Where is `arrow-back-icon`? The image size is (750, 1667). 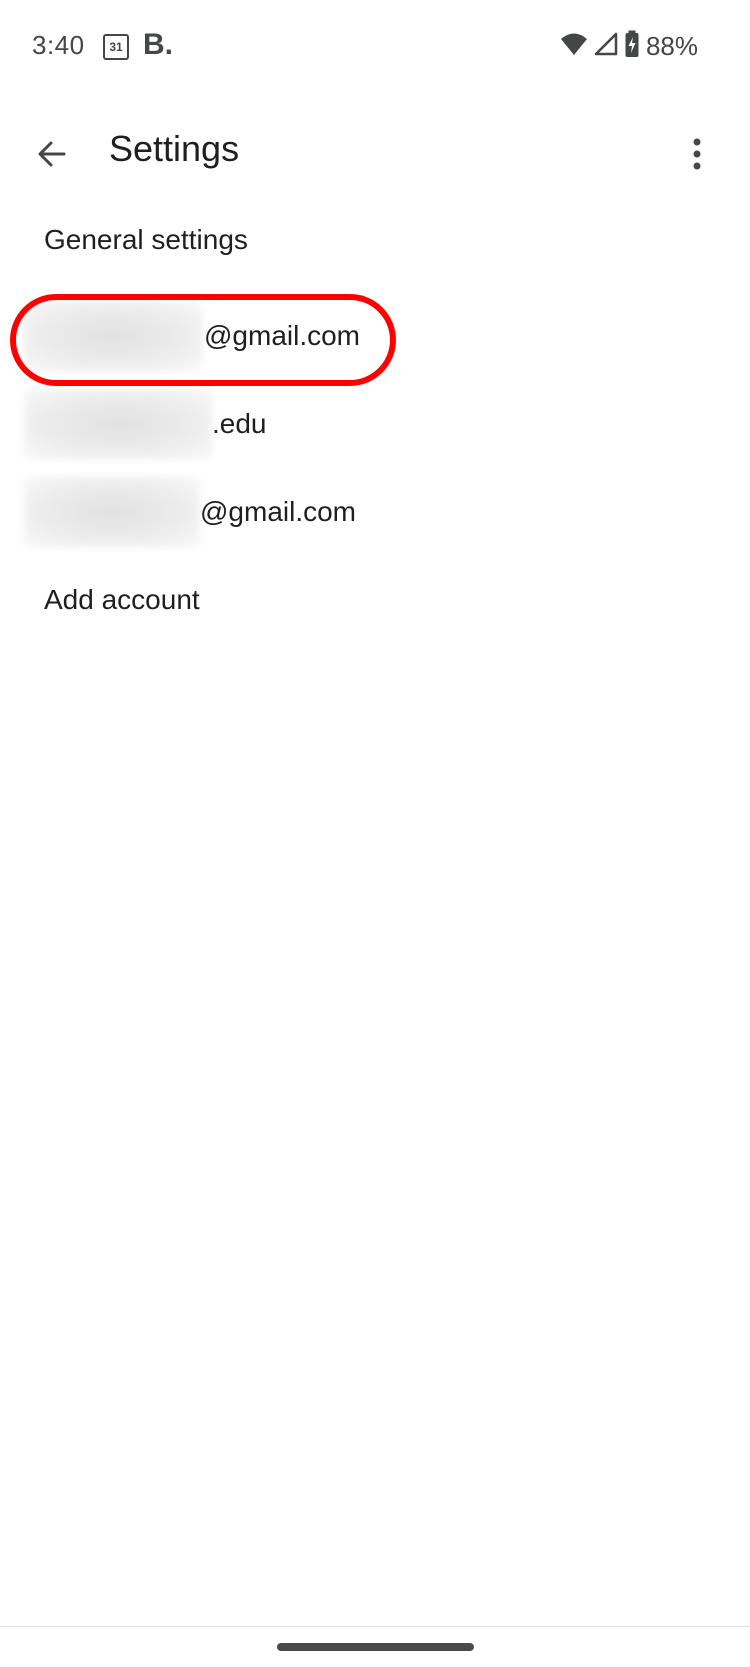
arrow-back-icon is located at coordinates (52, 154).